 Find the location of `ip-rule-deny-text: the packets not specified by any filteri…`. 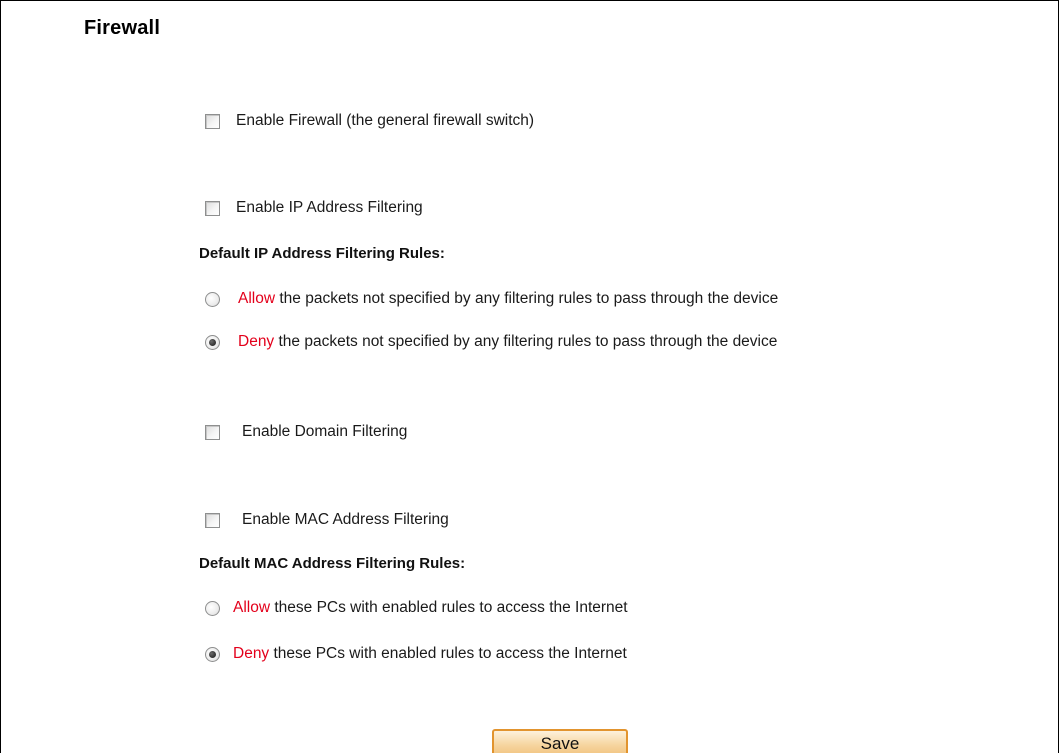

ip-rule-deny-text: the packets not specified by any filteri… is located at coordinates (526, 341).